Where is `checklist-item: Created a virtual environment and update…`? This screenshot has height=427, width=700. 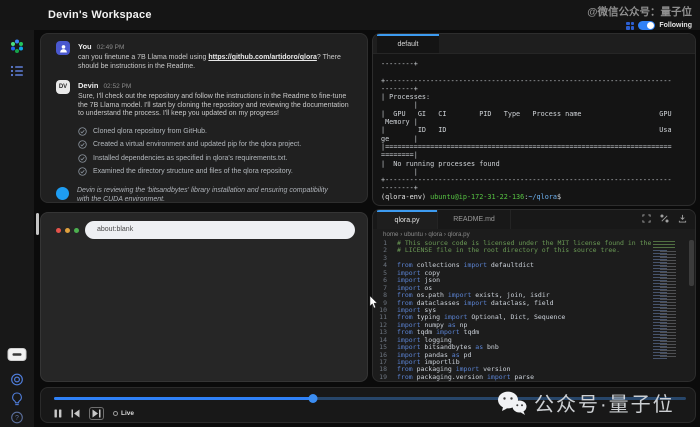
checklist-item: Created a virtual environment and update… is located at coordinates (216, 145).